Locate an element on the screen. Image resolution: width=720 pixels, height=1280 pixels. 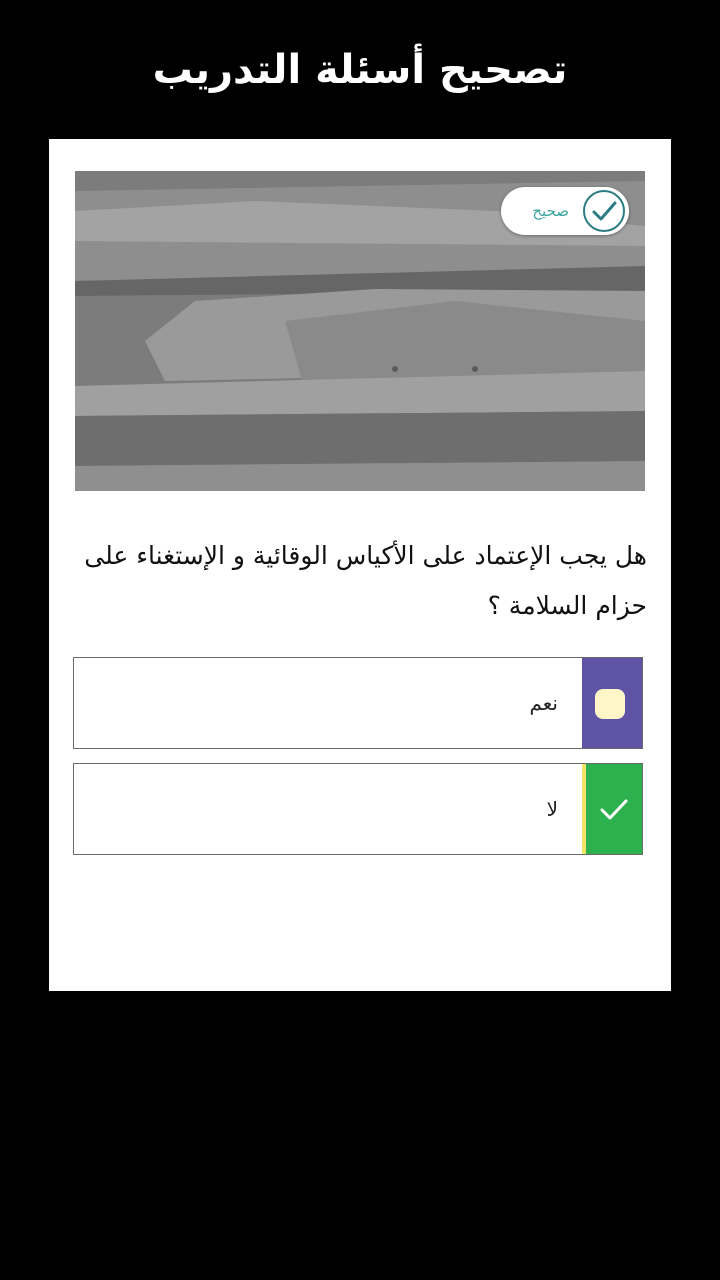
check-icon is located at coordinates (614, 809).